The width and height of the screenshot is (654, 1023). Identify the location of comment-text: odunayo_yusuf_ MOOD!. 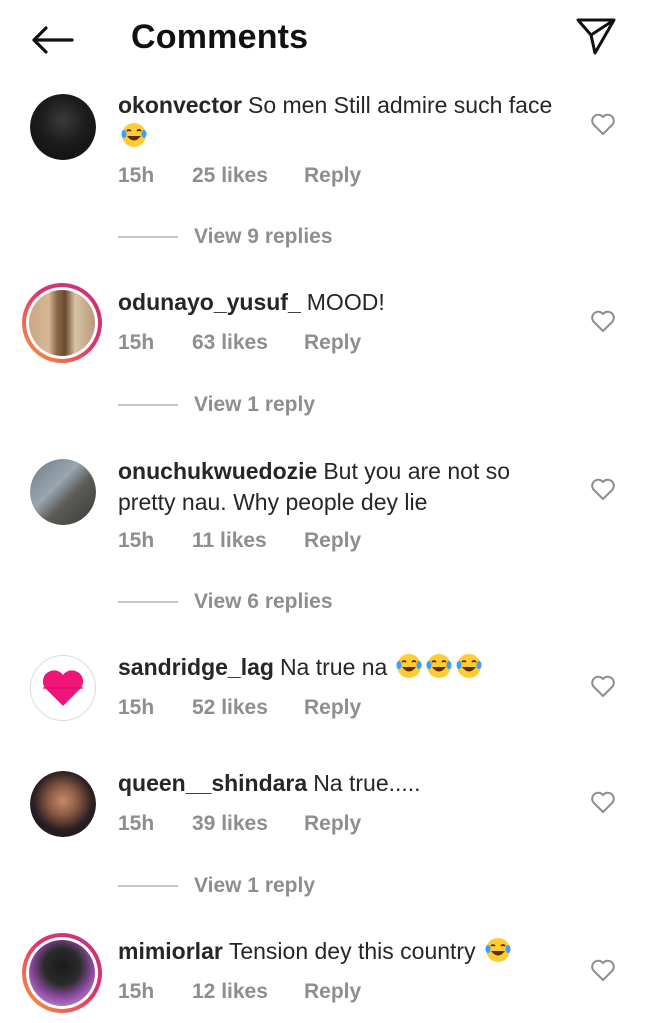
(338, 302).